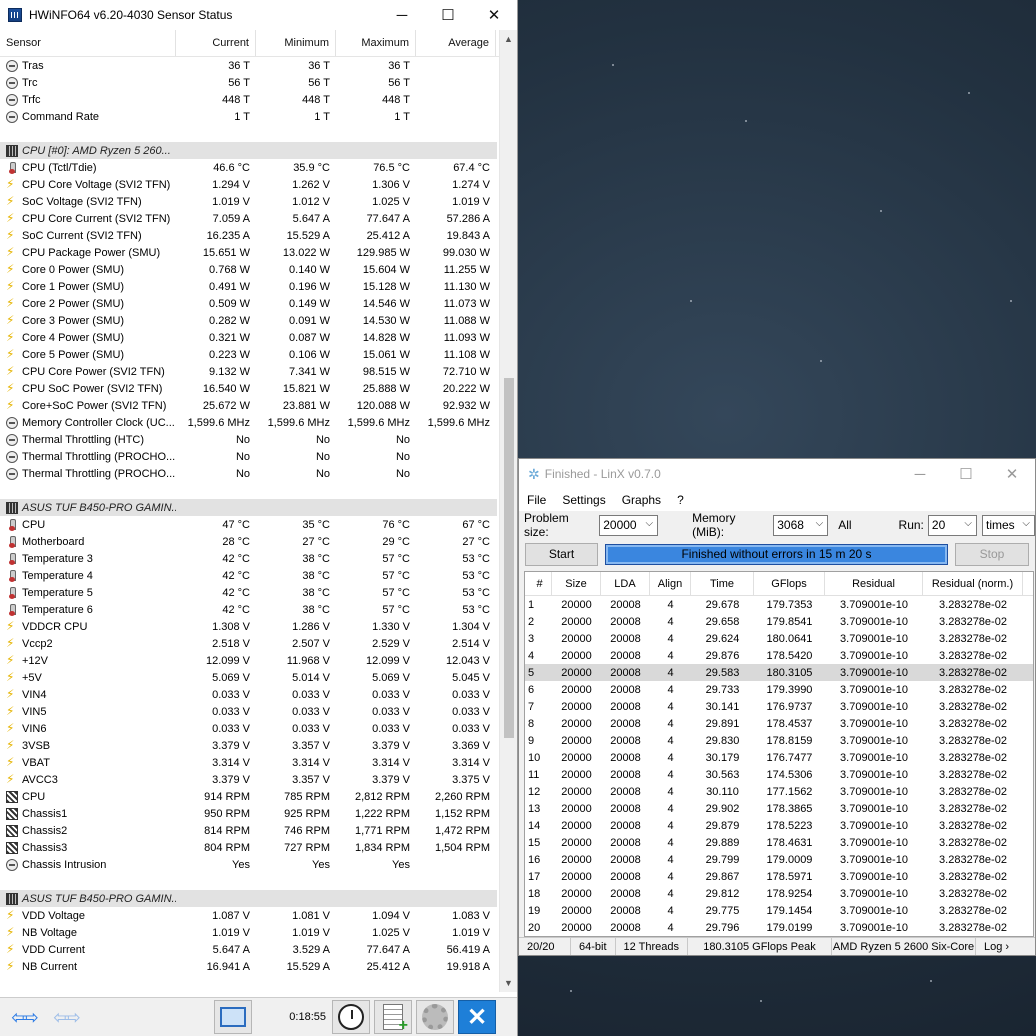  What do you see at coordinates (538, 583) in the screenshot?
I see `column-header-index: #` at bounding box center [538, 583].